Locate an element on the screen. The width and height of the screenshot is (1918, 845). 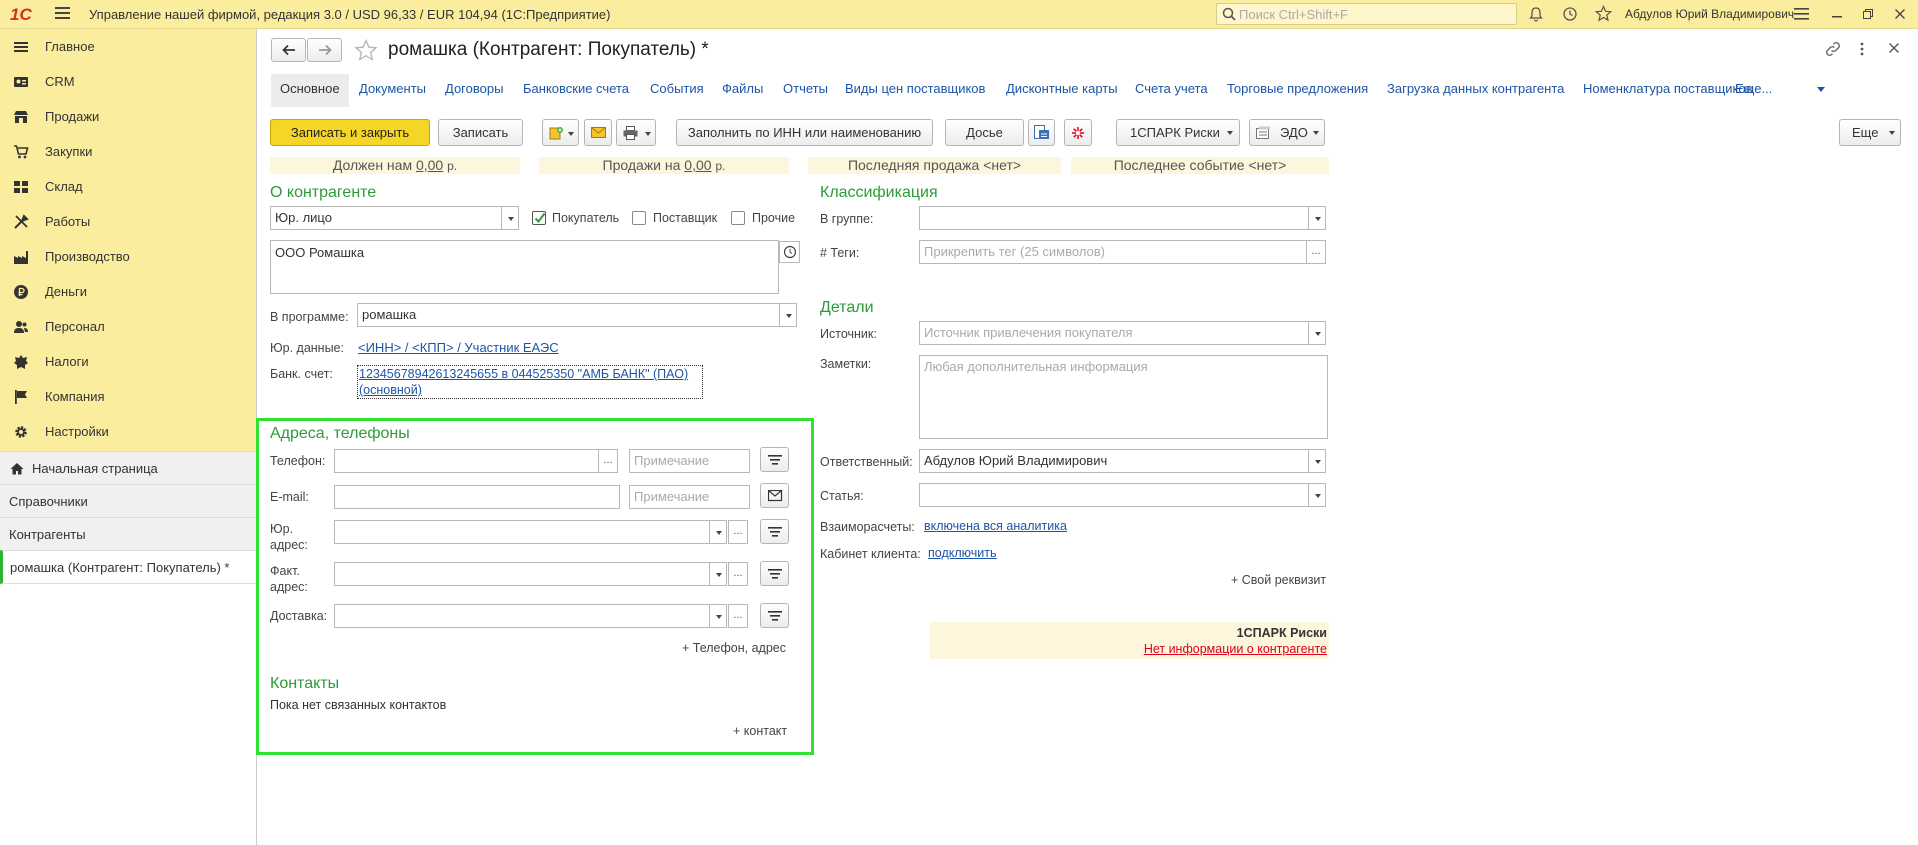
more-vertical-icon is located at coordinates (1862, 49).